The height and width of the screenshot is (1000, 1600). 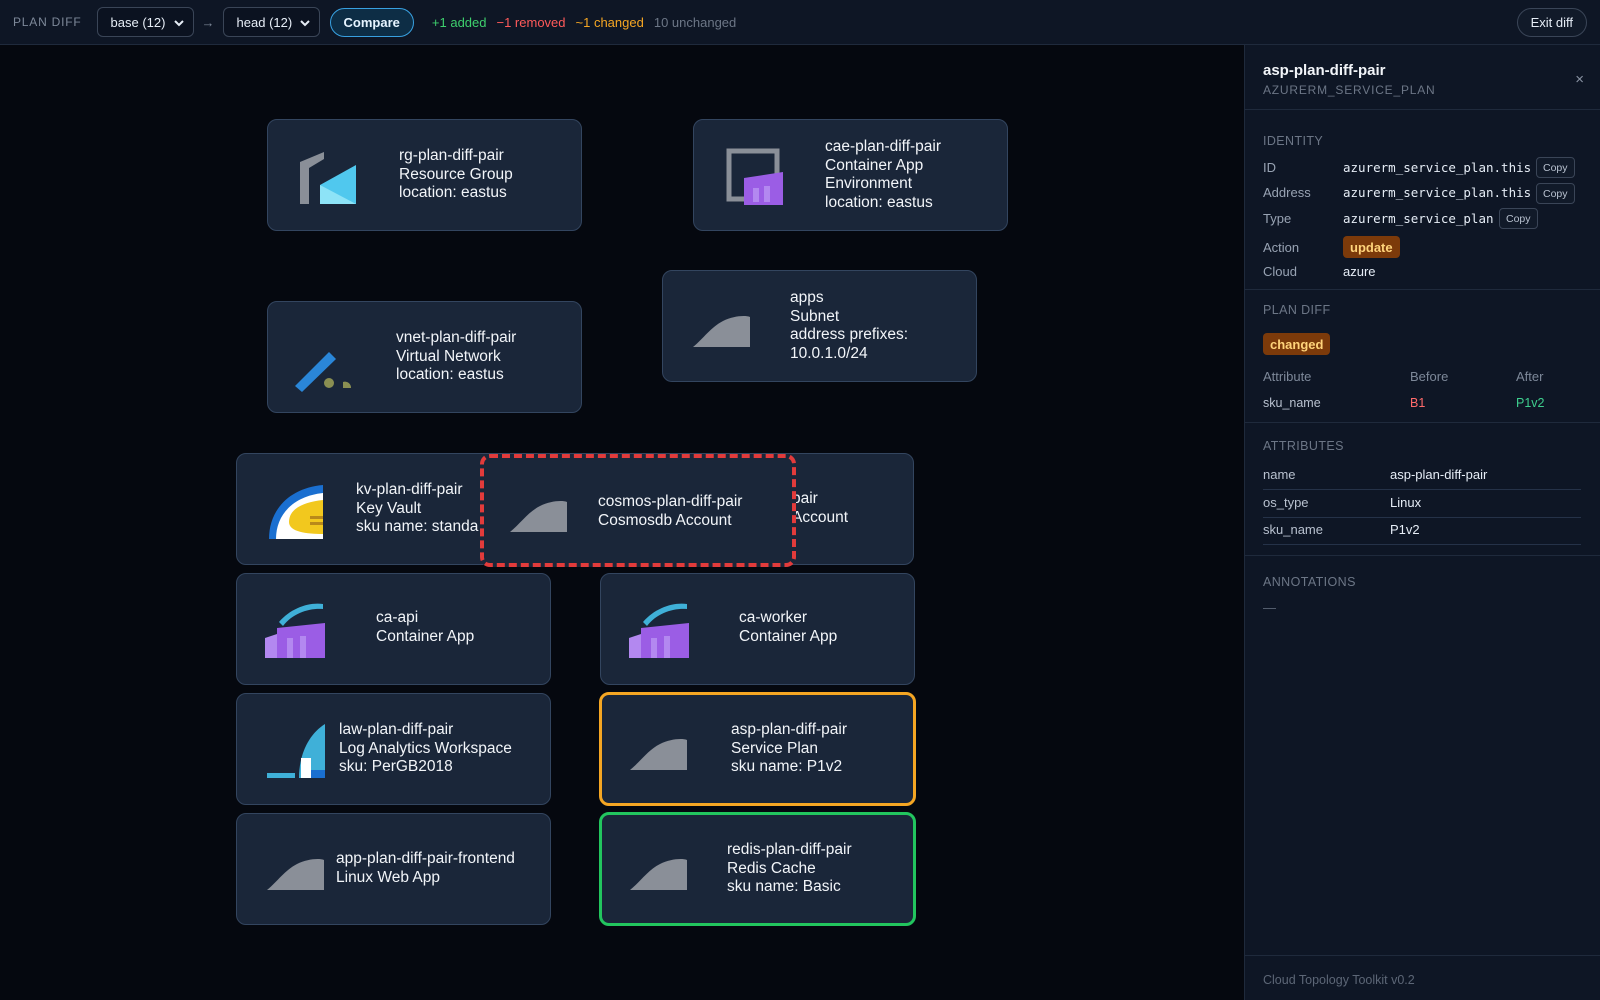 What do you see at coordinates (670, 501) in the screenshot?
I see `node-name: cosmos-plan-diff-pair` at bounding box center [670, 501].